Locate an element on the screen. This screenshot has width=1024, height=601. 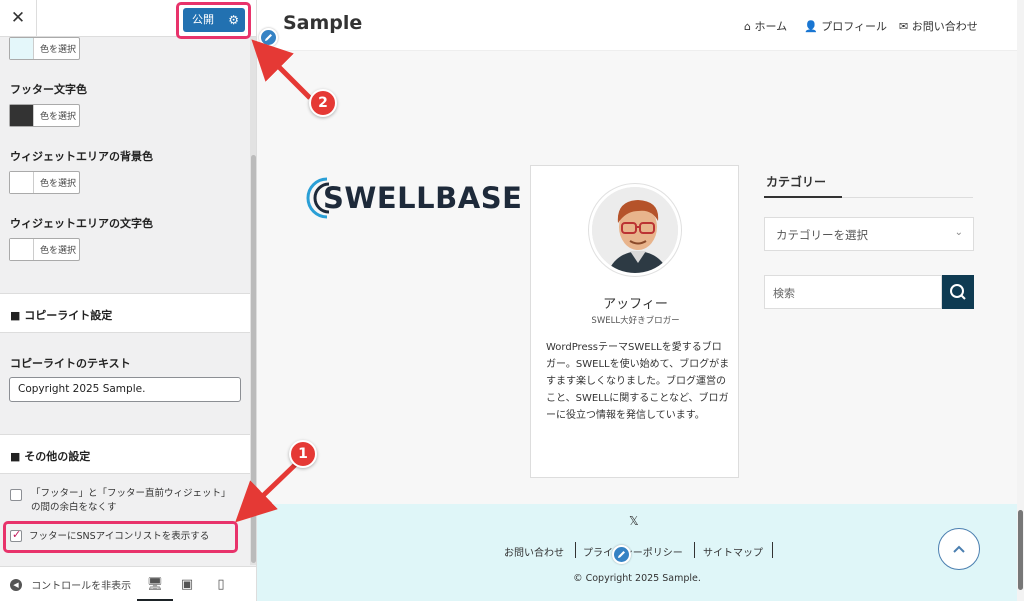
nav-label: プロフィール is located at coordinates (854, 26).